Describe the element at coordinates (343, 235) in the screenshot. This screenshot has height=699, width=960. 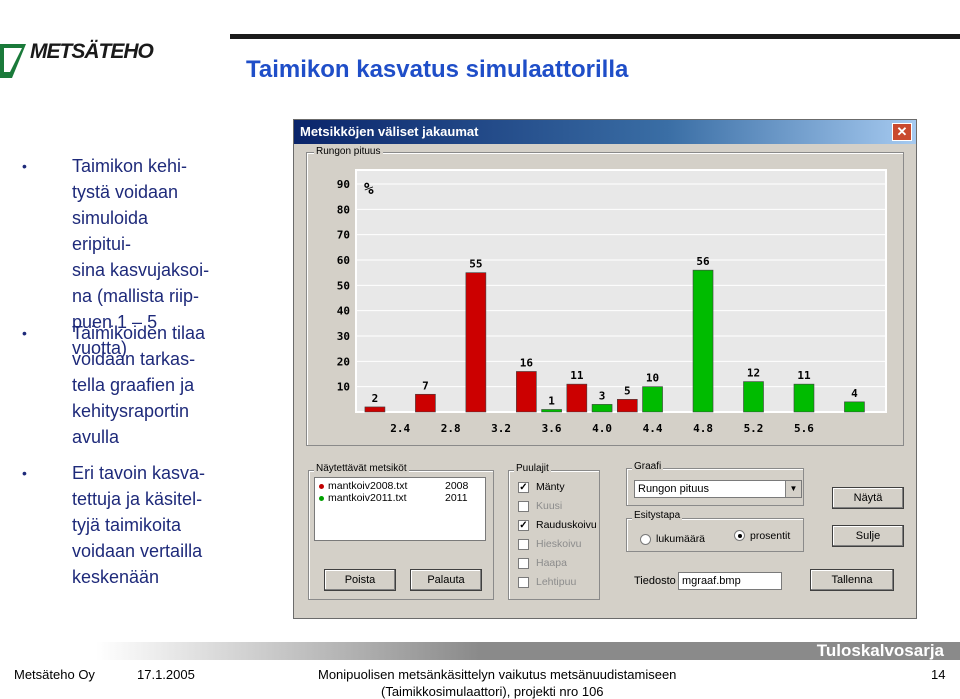
I see `y-tick-label: 70` at that location.